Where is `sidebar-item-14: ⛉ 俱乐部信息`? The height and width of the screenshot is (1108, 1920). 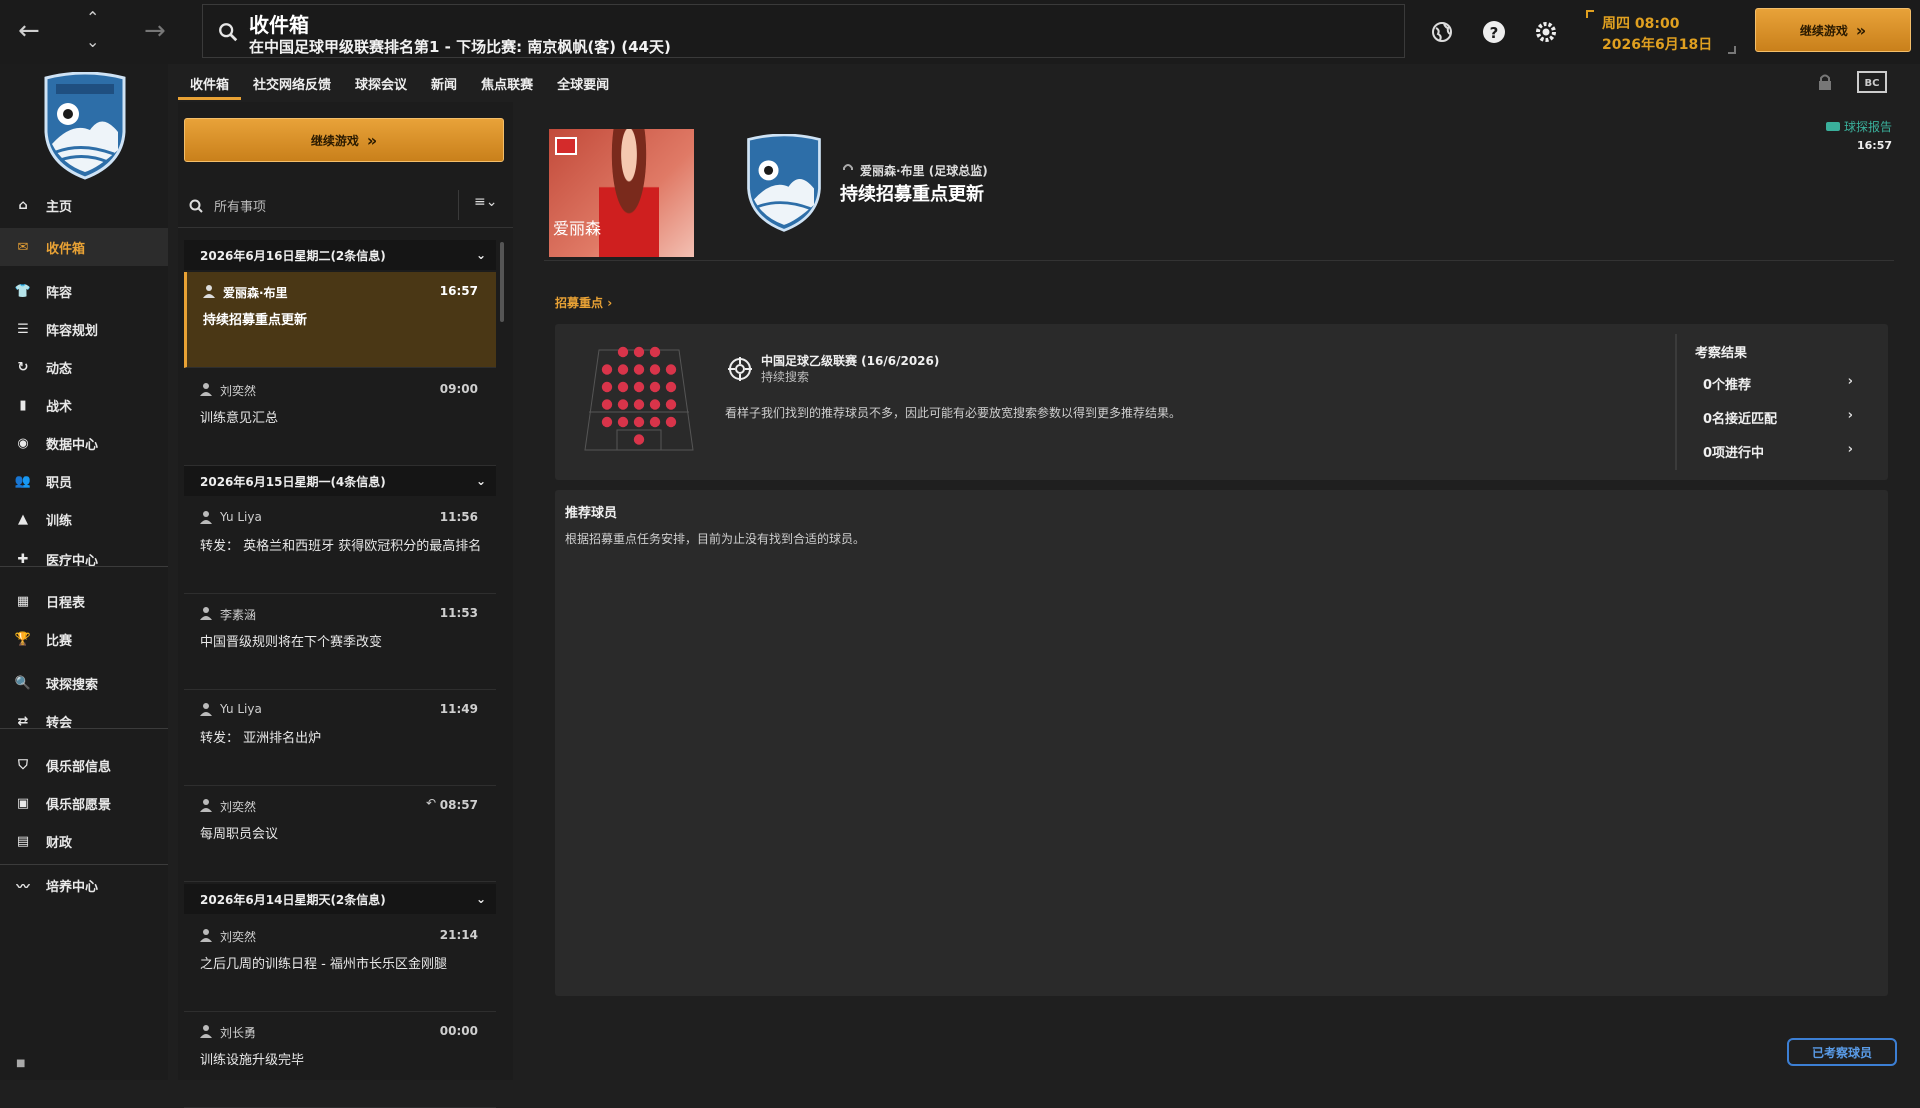
sidebar-item-14: ⛉ 俱乐部信息 is located at coordinates (84, 765).